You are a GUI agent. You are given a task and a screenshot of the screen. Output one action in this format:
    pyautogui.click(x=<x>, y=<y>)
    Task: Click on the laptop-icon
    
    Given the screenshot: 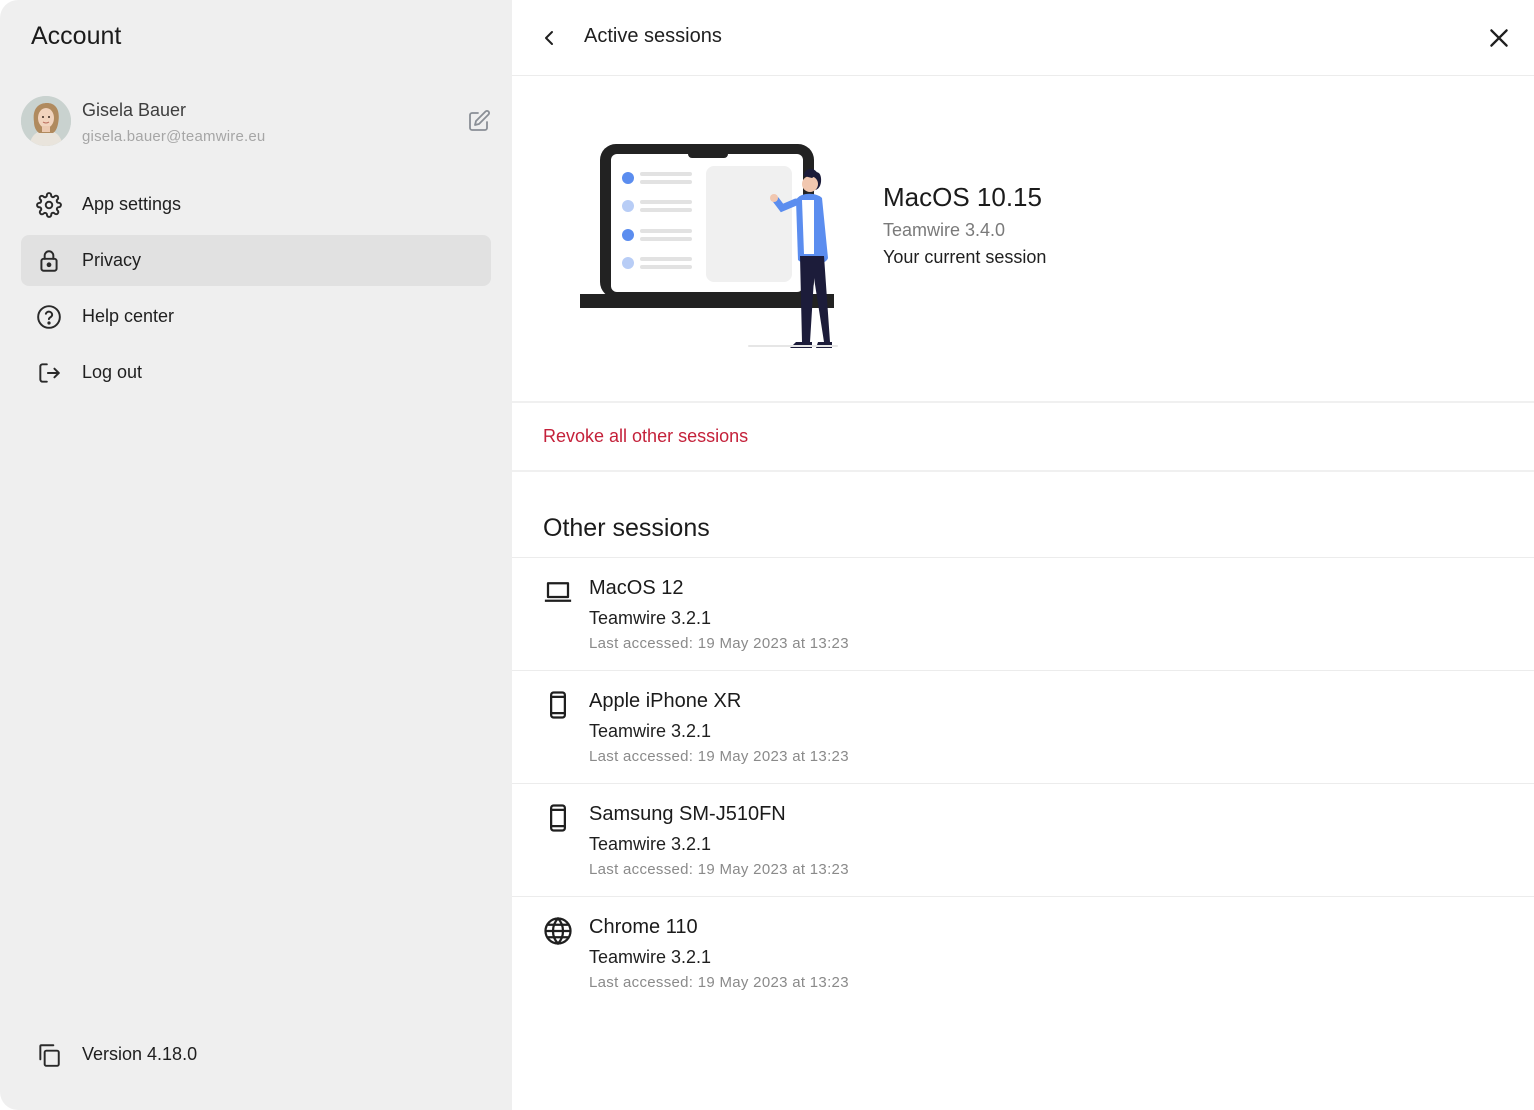 What is the action you would take?
    pyautogui.click(x=558, y=592)
    